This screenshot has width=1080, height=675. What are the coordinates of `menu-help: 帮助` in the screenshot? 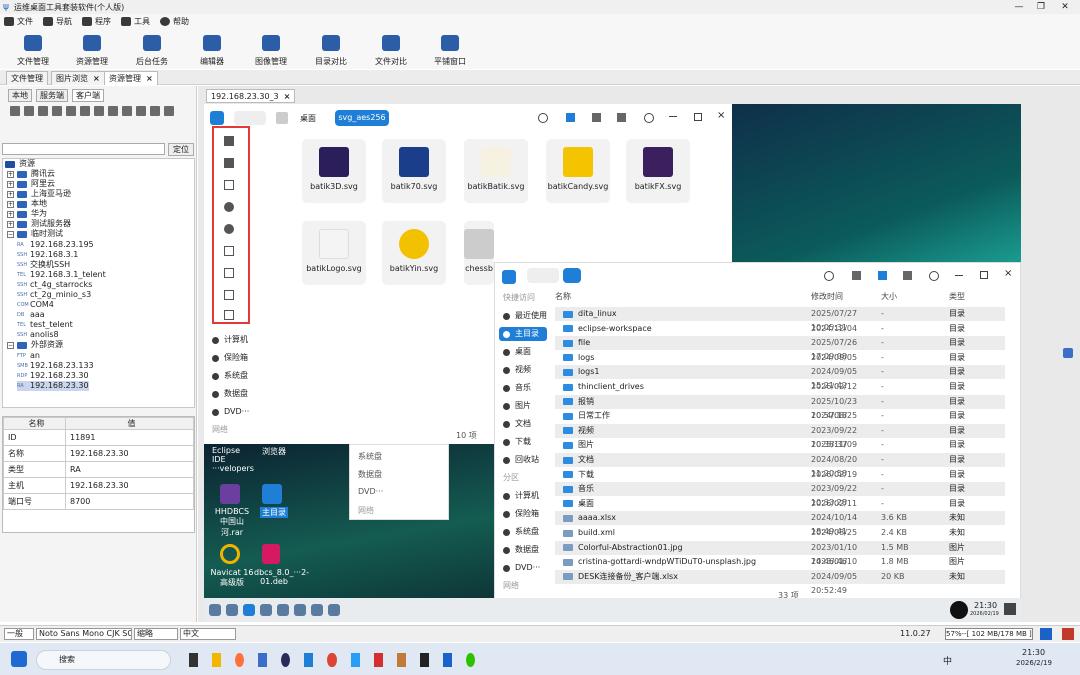 It's located at (174, 21).